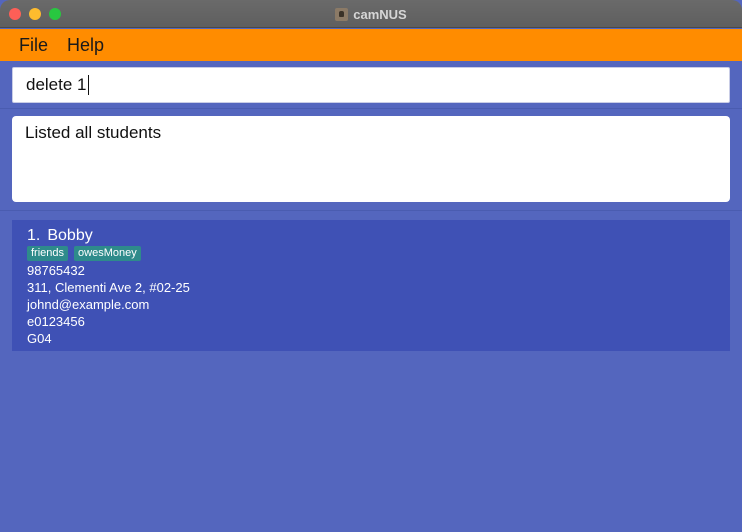  Describe the element at coordinates (371, 253) in the screenshot. I see `student-tags: friends owesMoney` at that location.